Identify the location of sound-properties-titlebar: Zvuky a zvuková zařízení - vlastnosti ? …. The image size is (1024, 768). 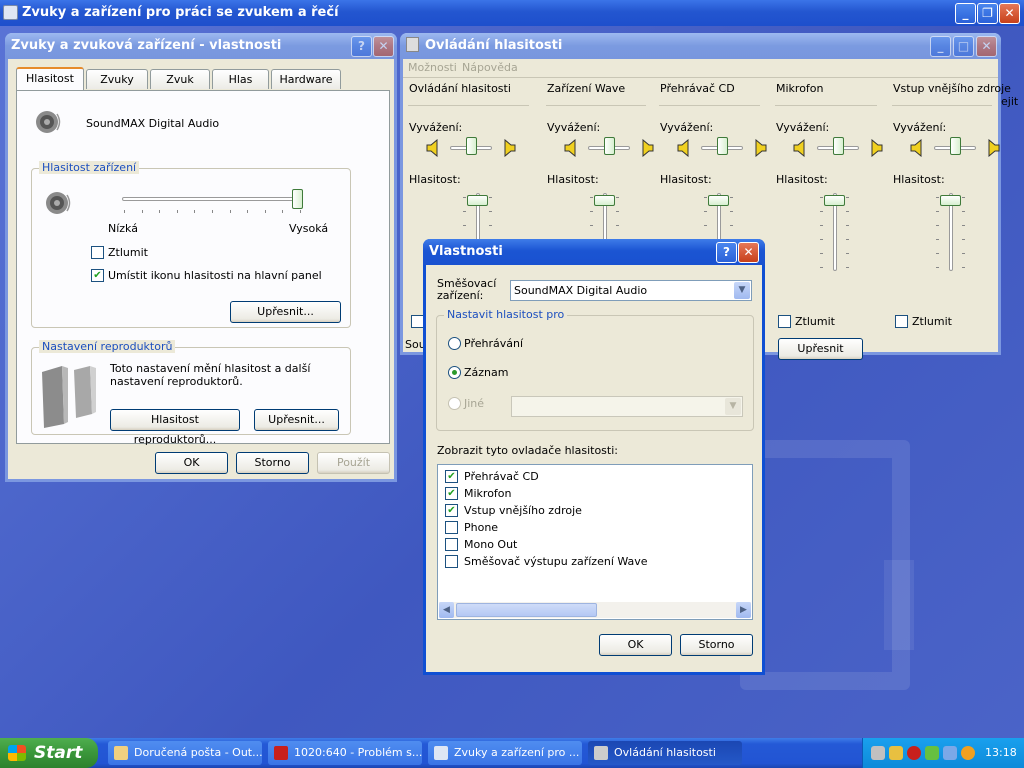
(201, 46).